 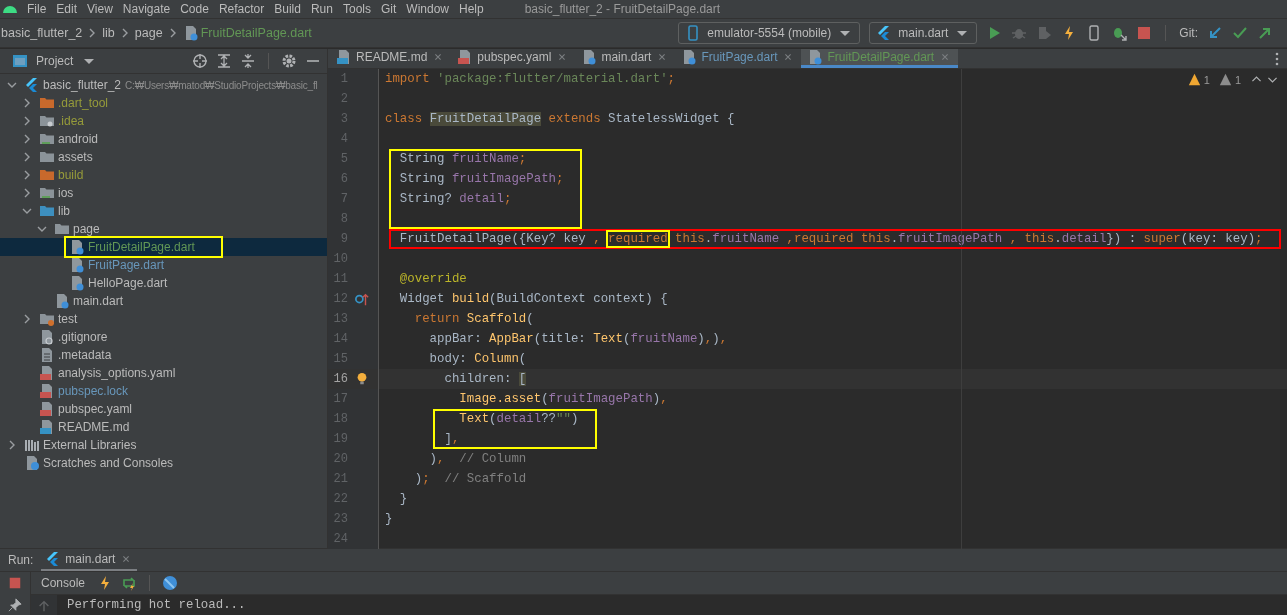 What do you see at coordinates (163, 211) in the screenshot?
I see `tree-item: lib` at bounding box center [163, 211].